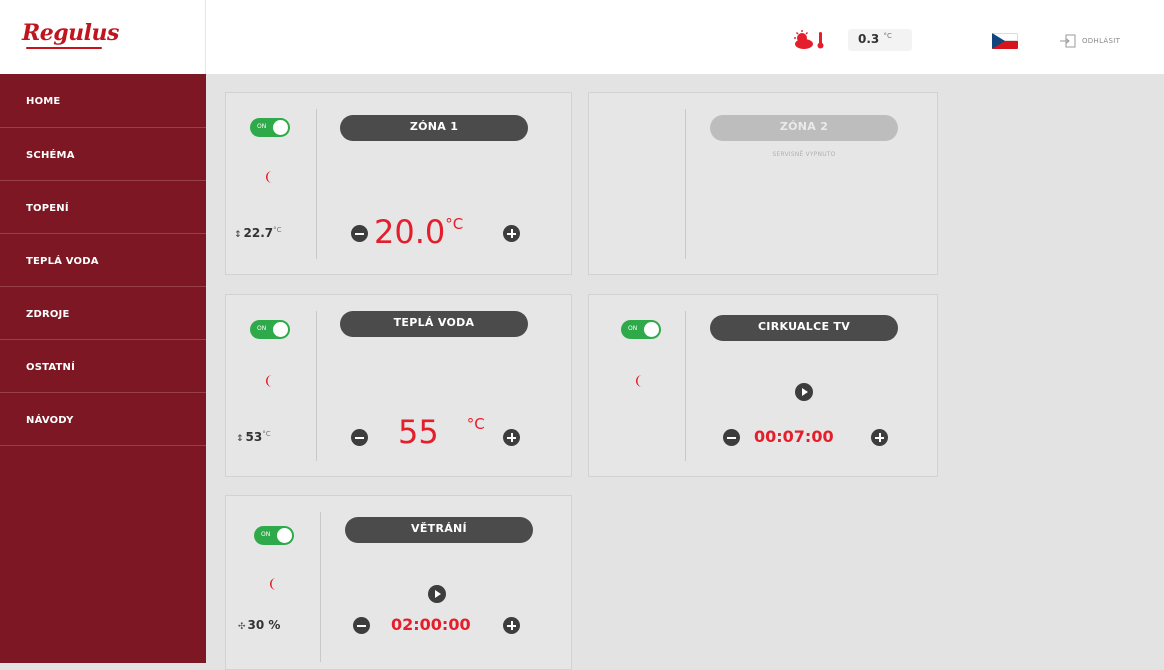 Image resolution: width=1164 pixels, height=670 pixels. I want to click on logout-button: ODHLÁSIT, so click(1090, 41).